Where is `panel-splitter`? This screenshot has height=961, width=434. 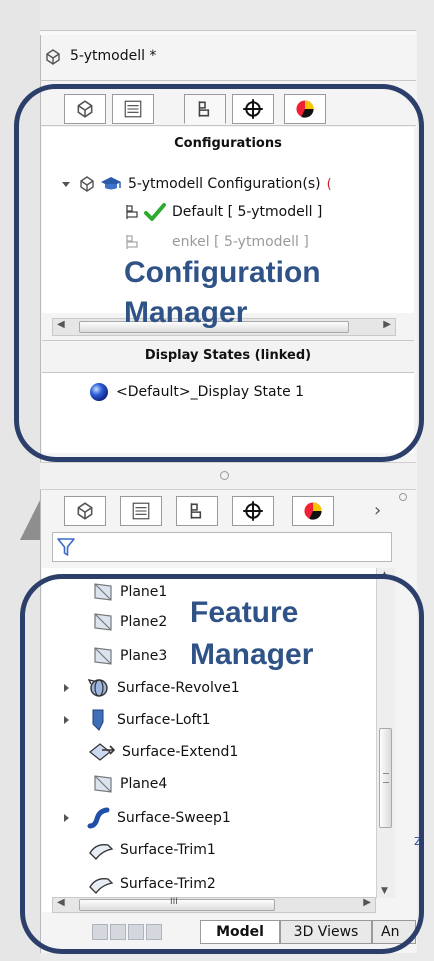 panel-splitter is located at coordinates (228, 476).